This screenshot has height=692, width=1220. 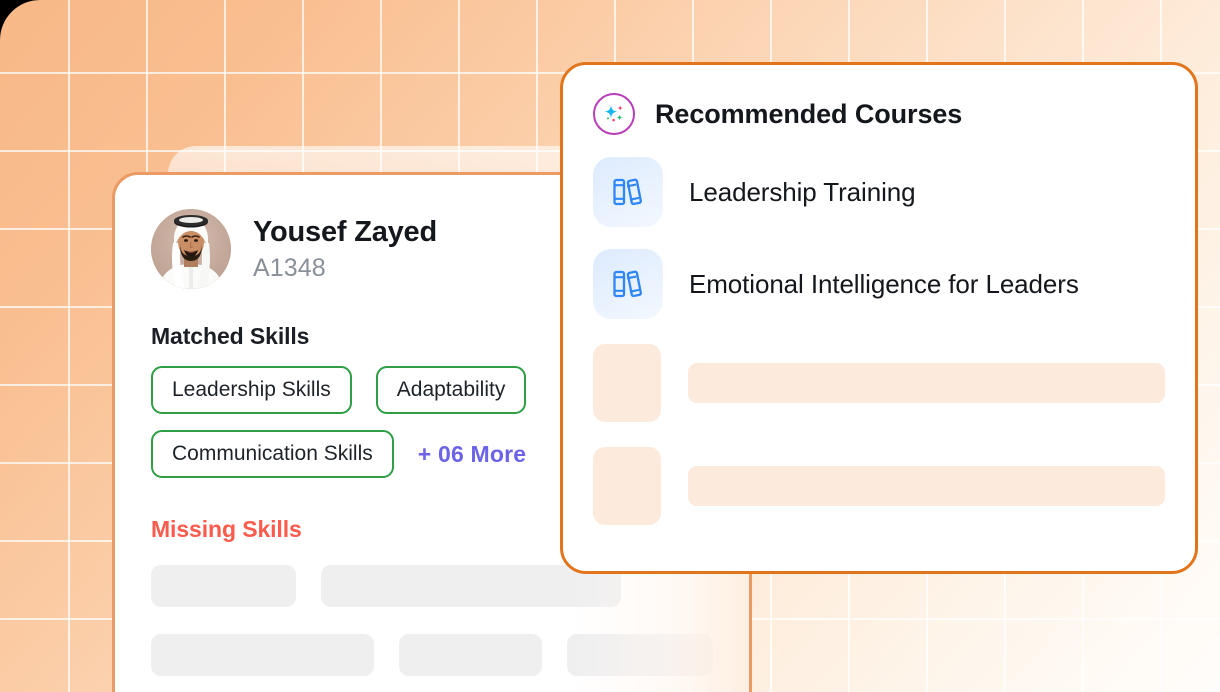 What do you see at coordinates (614, 114) in the screenshot?
I see `sparkle-icon` at bounding box center [614, 114].